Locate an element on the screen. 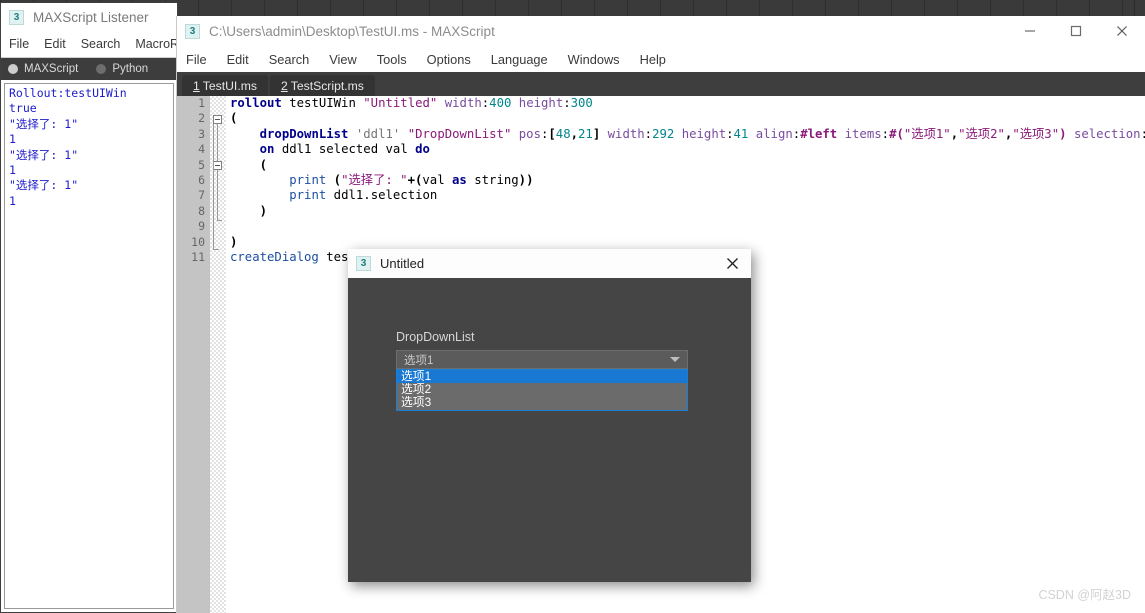 The width and height of the screenshot is (1145, 613). editor-window-controls is located at coordinates (1076, 31).